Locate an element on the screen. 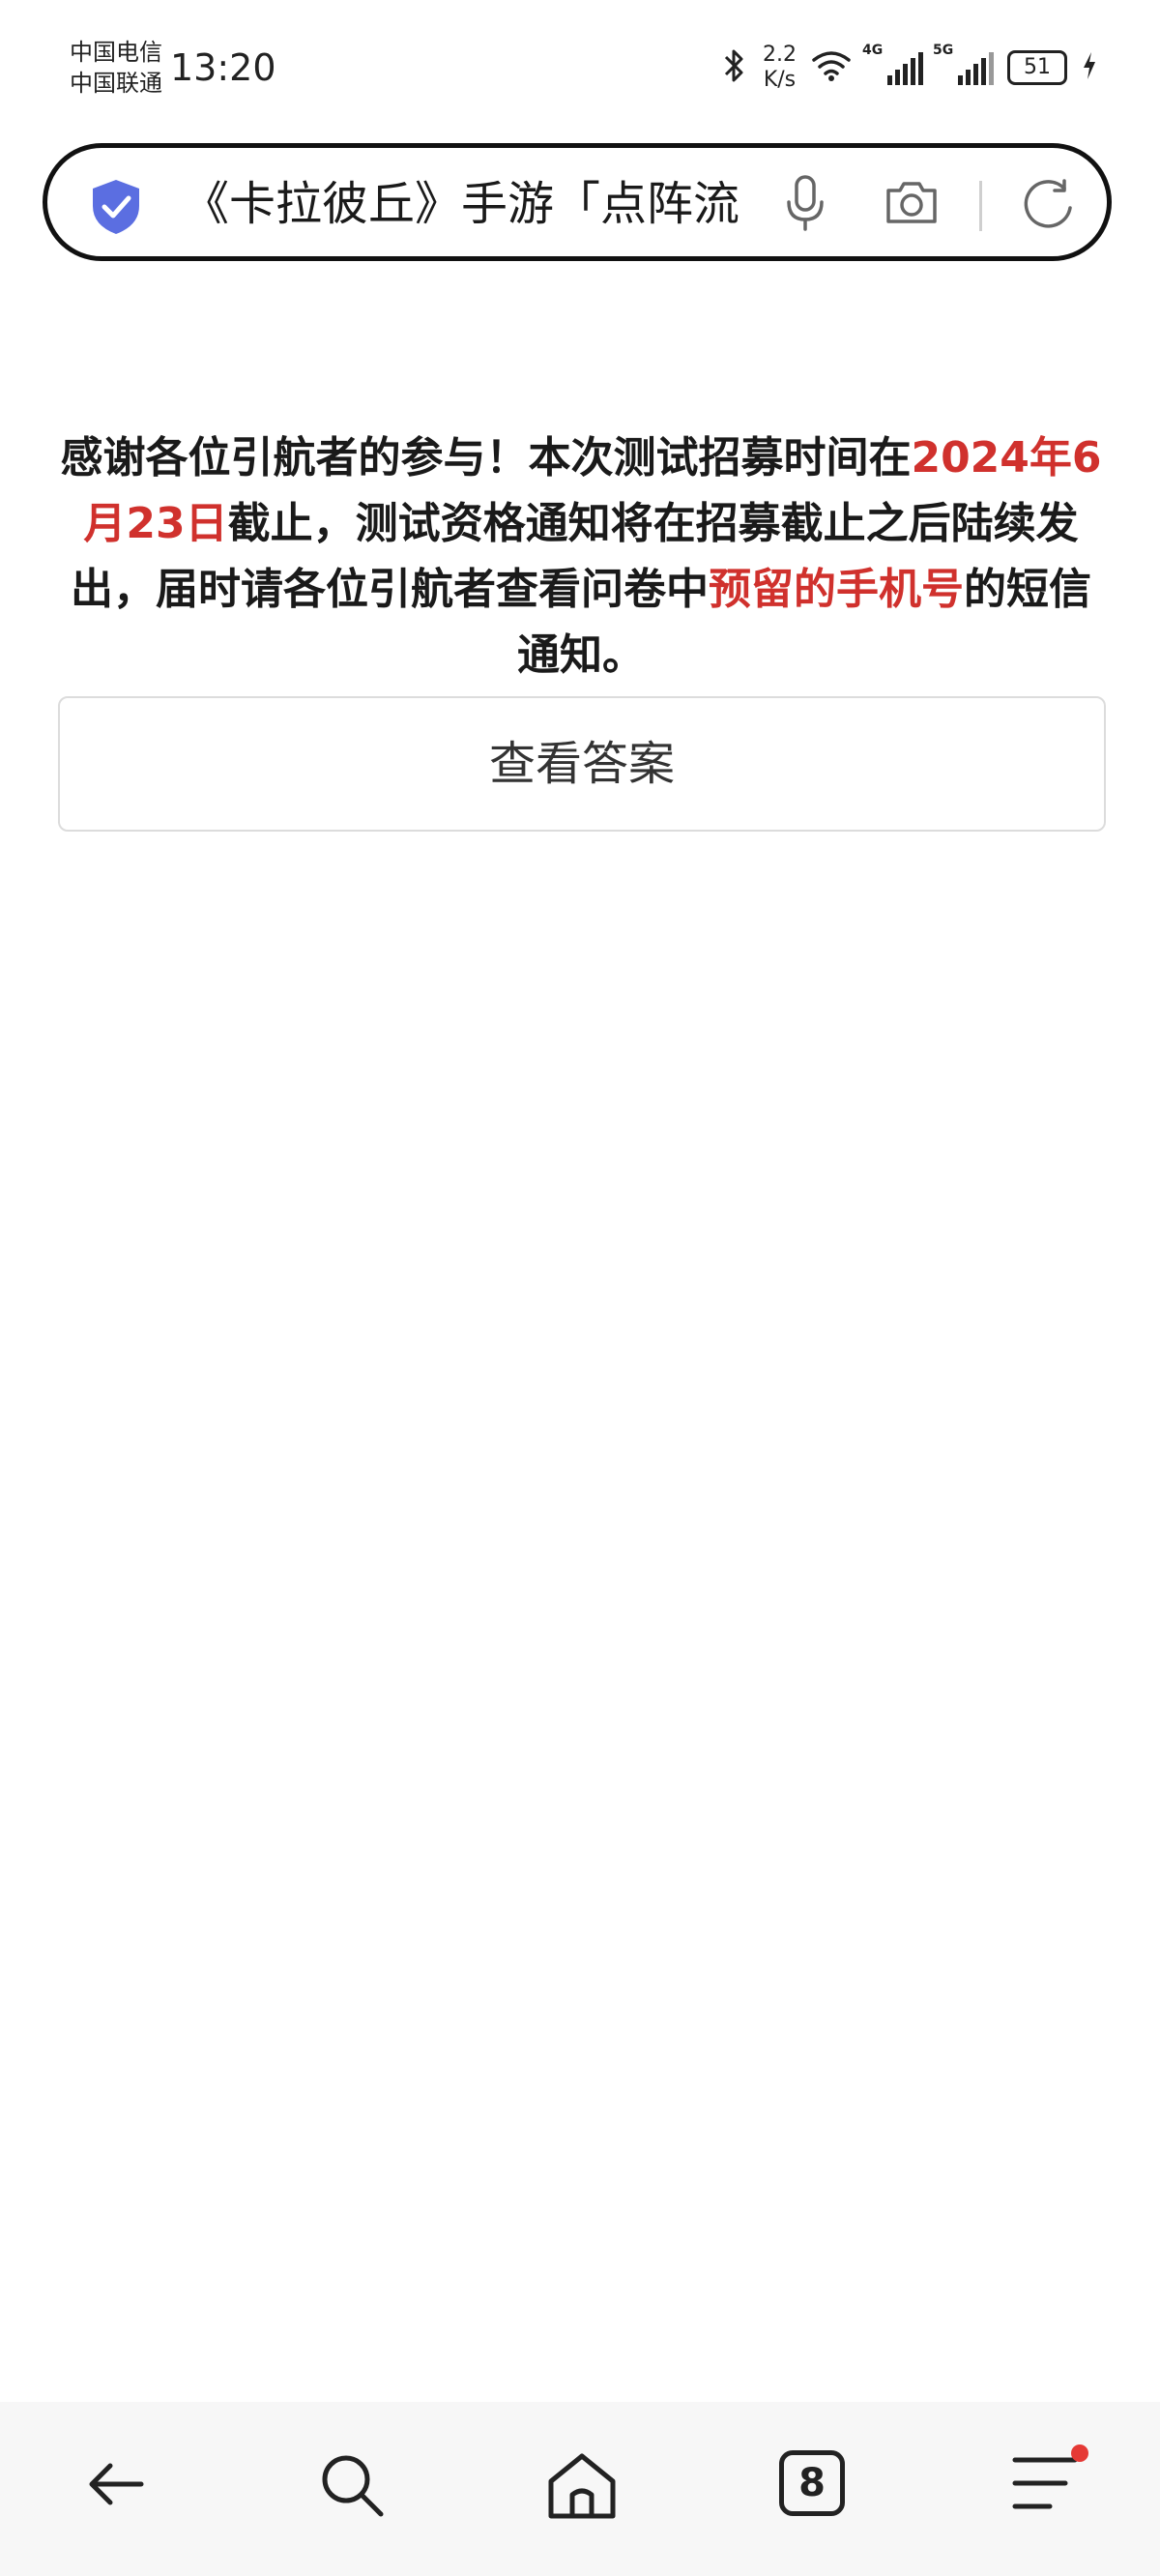 Image resolution: width=1160 pixels, height=2576 pixels. signal-label-4g: 4G is located at coordinates (873, 50).